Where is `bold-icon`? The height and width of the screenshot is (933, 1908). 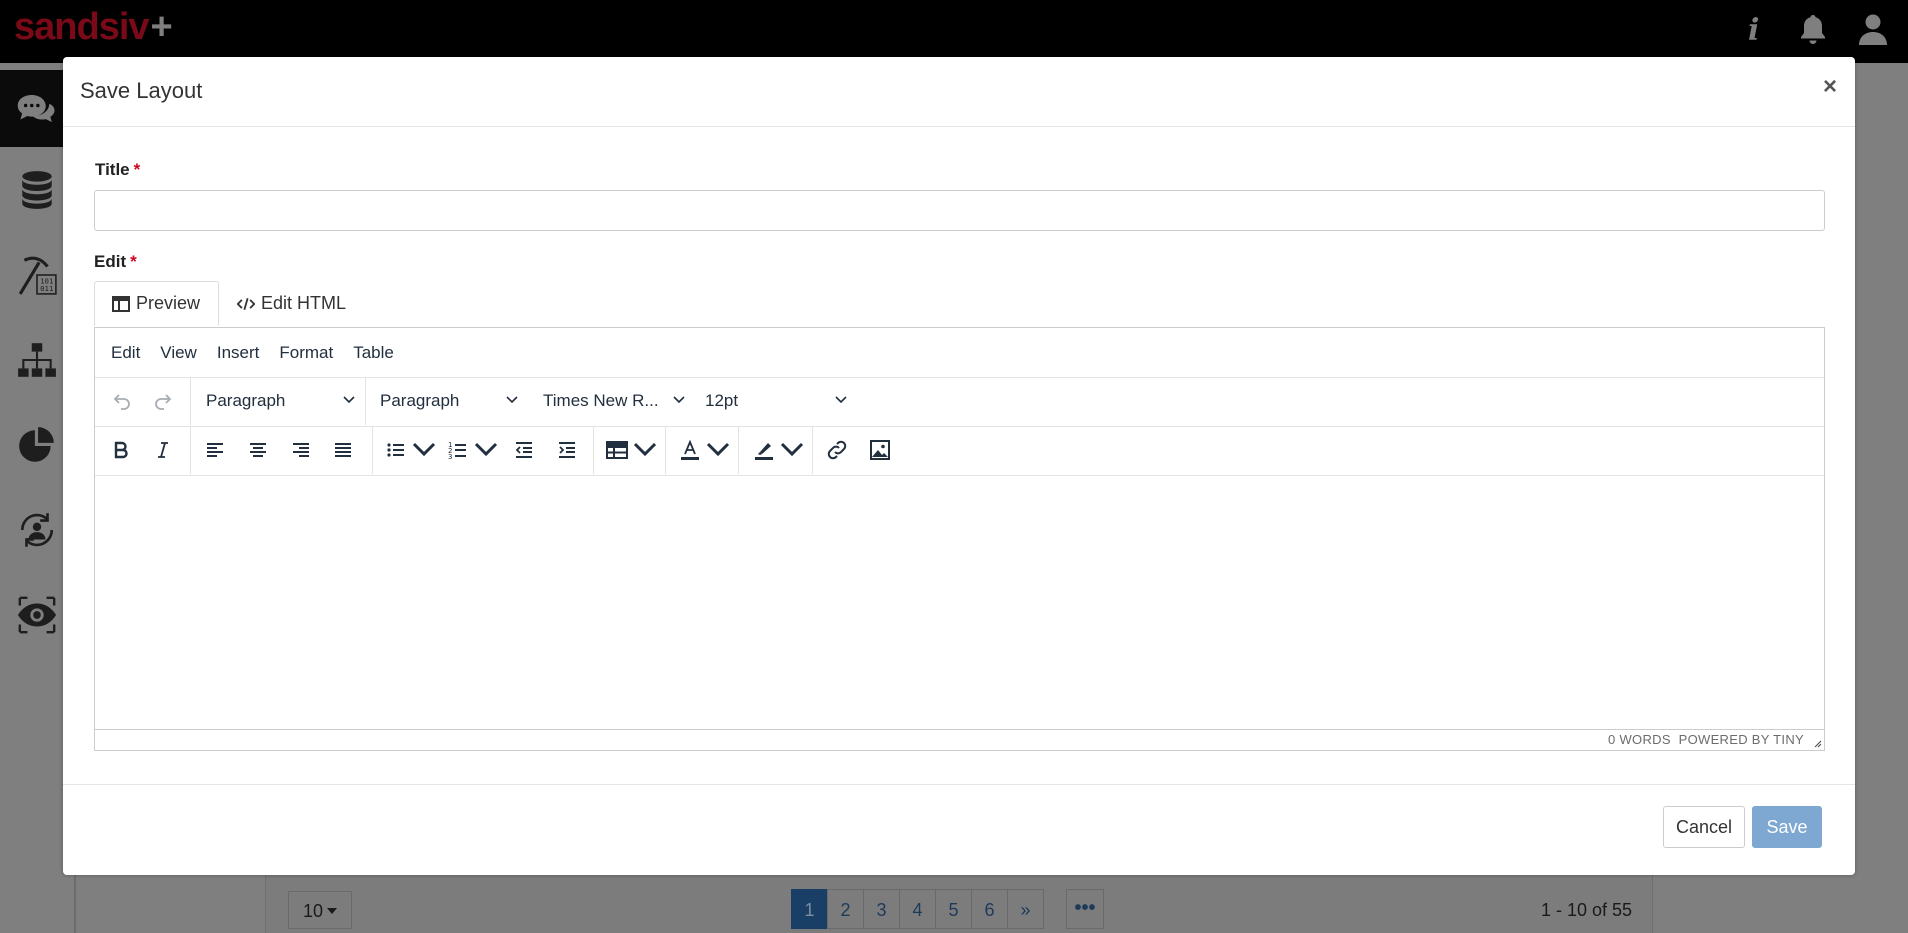 bold-icon is located at coordinates (121, 450).